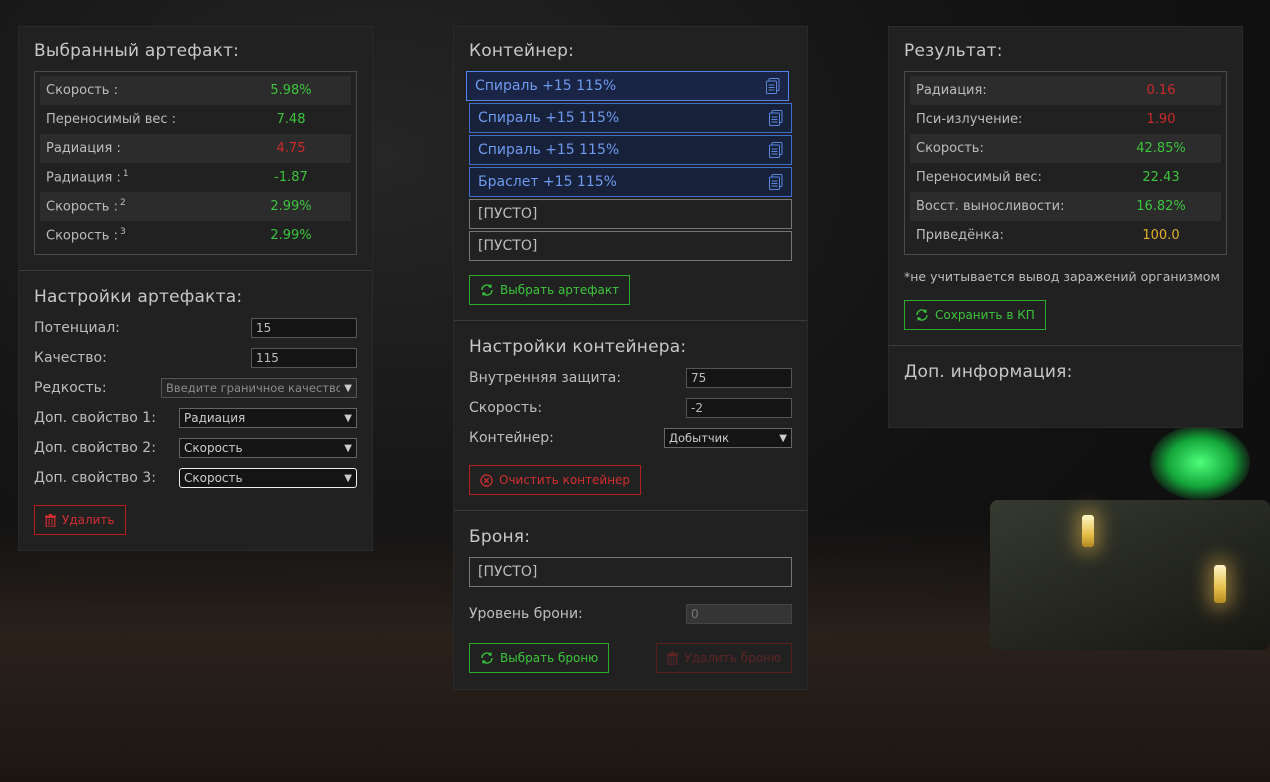 This screenshot has height=782, width=1270. What do you see at coordinates (268, 478) in the screenshot?
I see `extra3-select: Скорость ▼` at bounding box center [268, 478].